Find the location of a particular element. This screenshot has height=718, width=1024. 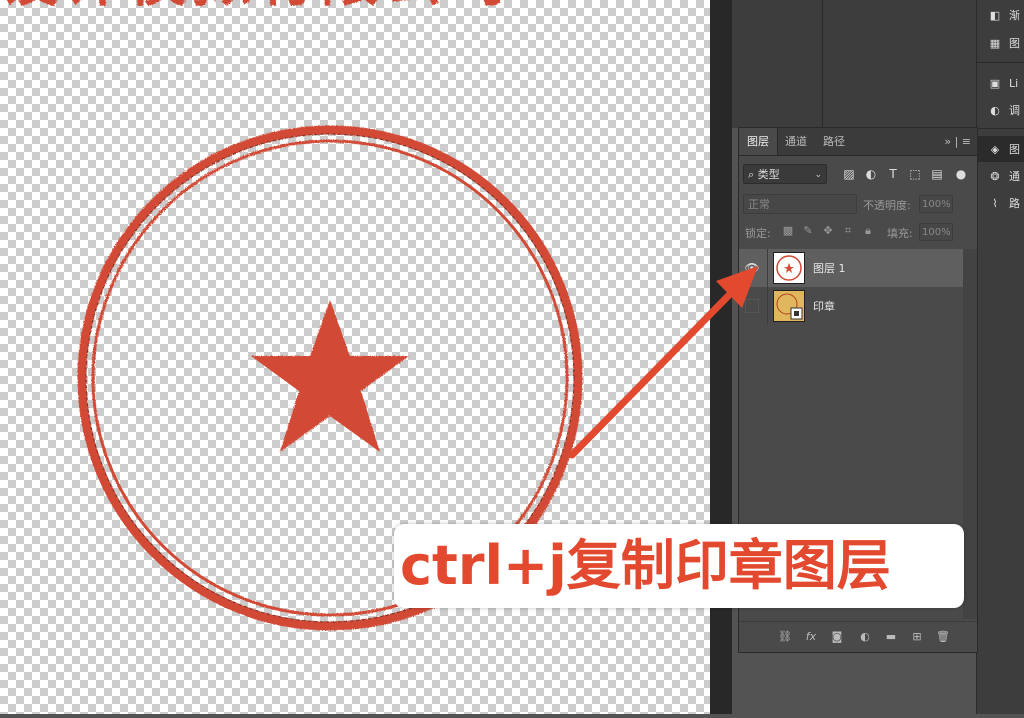

panel-channels: ❂ 通 is located at coordinates (1000, 176).